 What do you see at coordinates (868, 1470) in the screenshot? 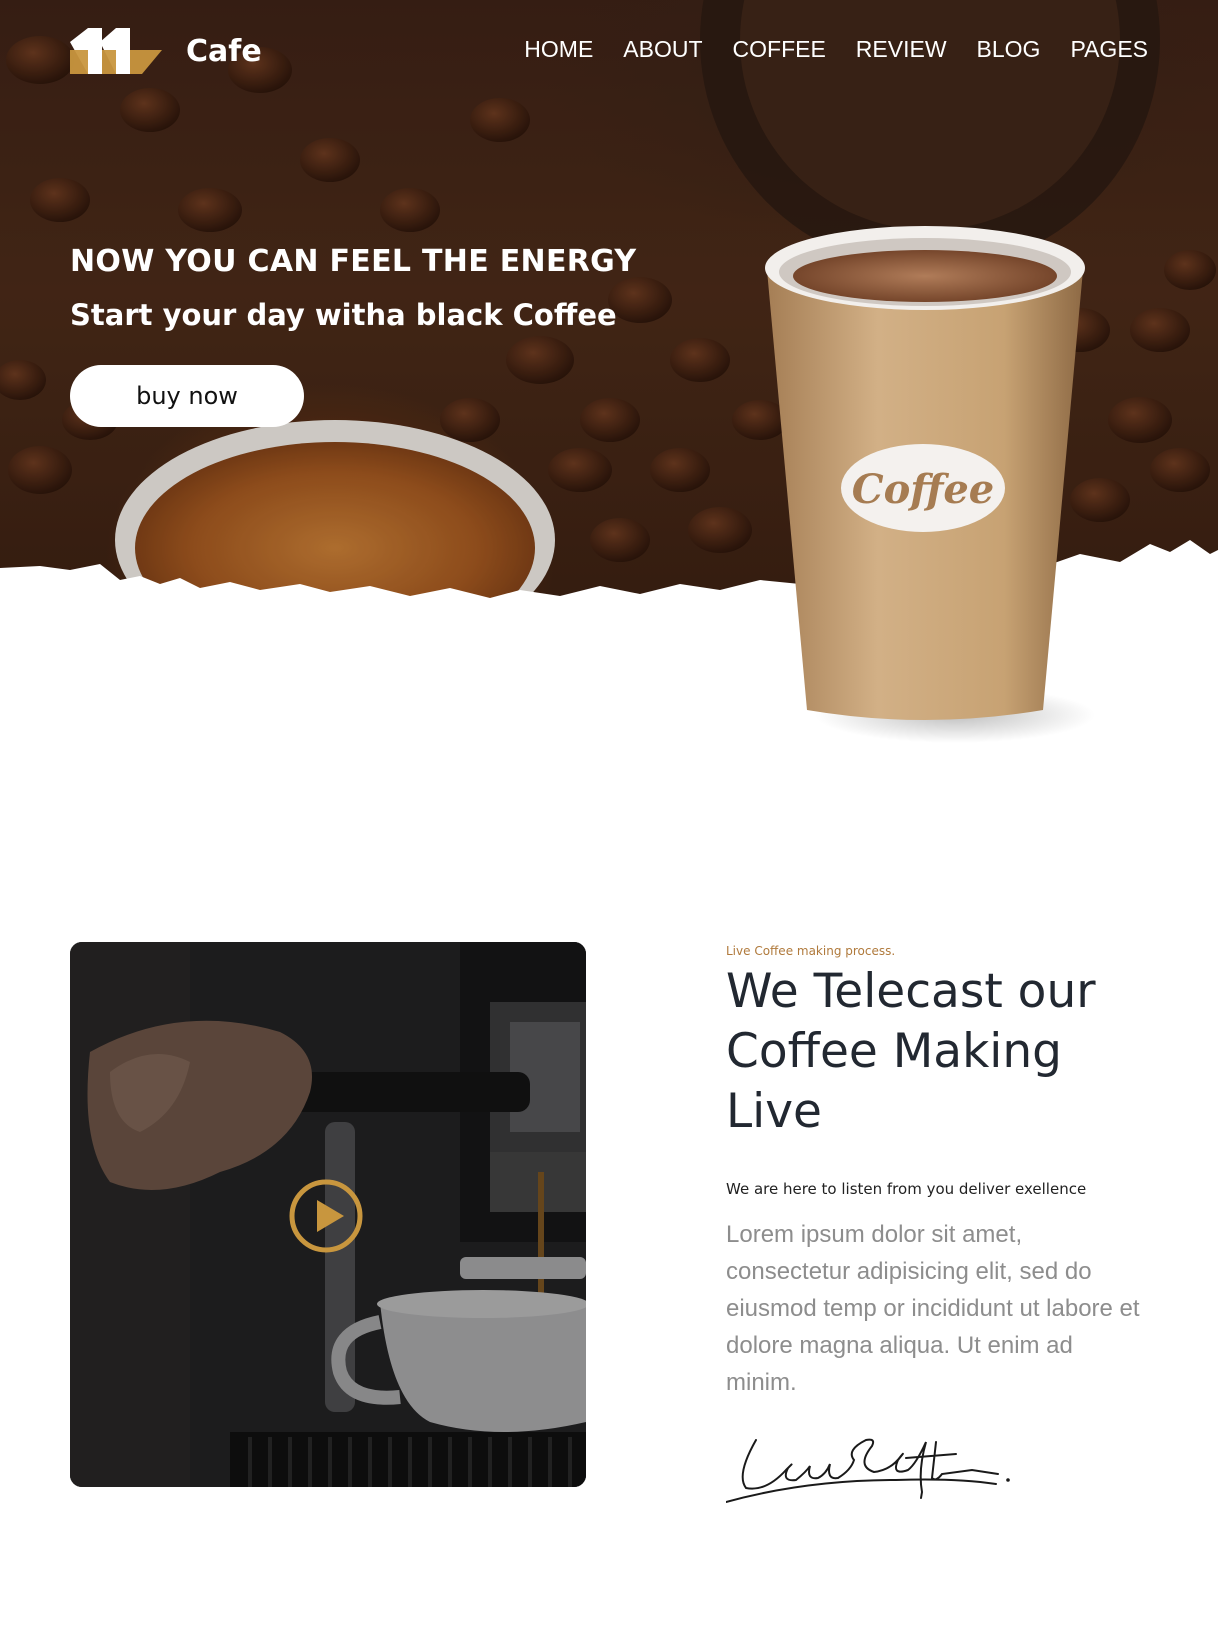
I see `signature-image` at bounding box center [868, 1470].